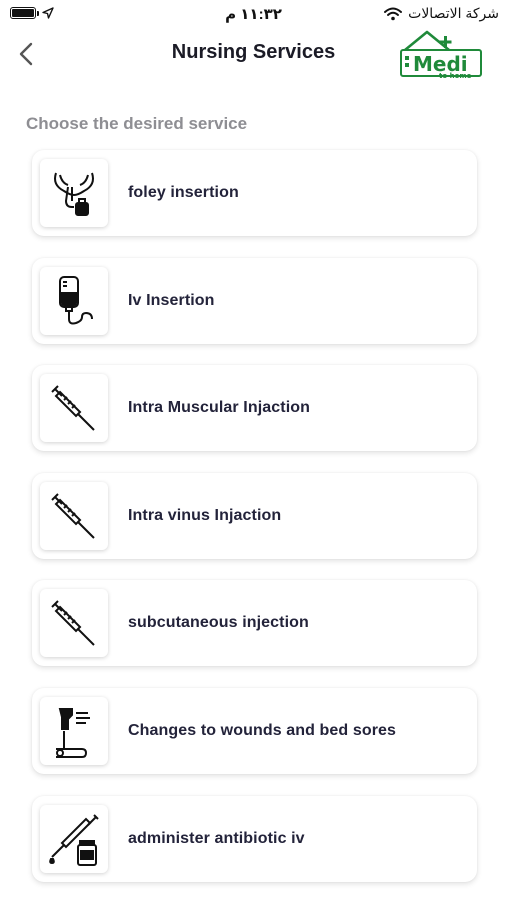 The image size is (507, 900). I want to click on nav-bar: Nursing Services Medi to home, so click(253, 60).